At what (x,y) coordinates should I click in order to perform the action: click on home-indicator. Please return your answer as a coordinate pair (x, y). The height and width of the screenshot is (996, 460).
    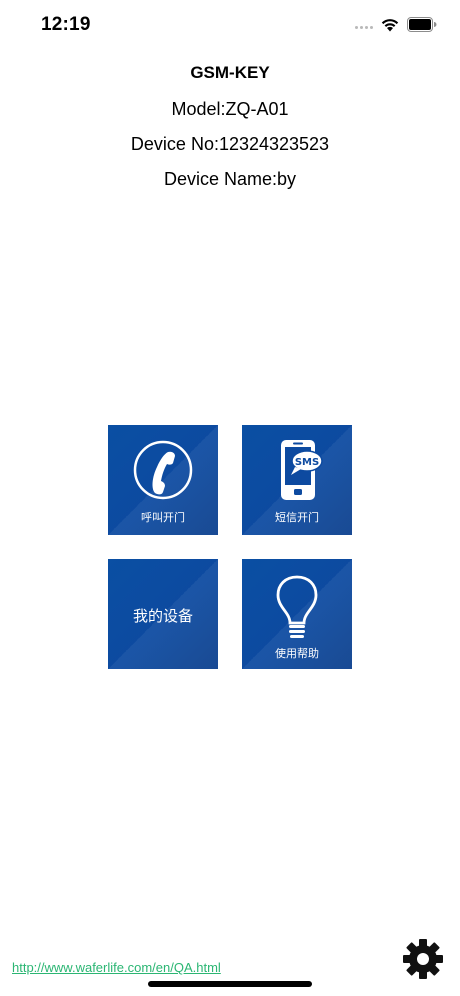
    Looking at the image, I should click on (230, 984).